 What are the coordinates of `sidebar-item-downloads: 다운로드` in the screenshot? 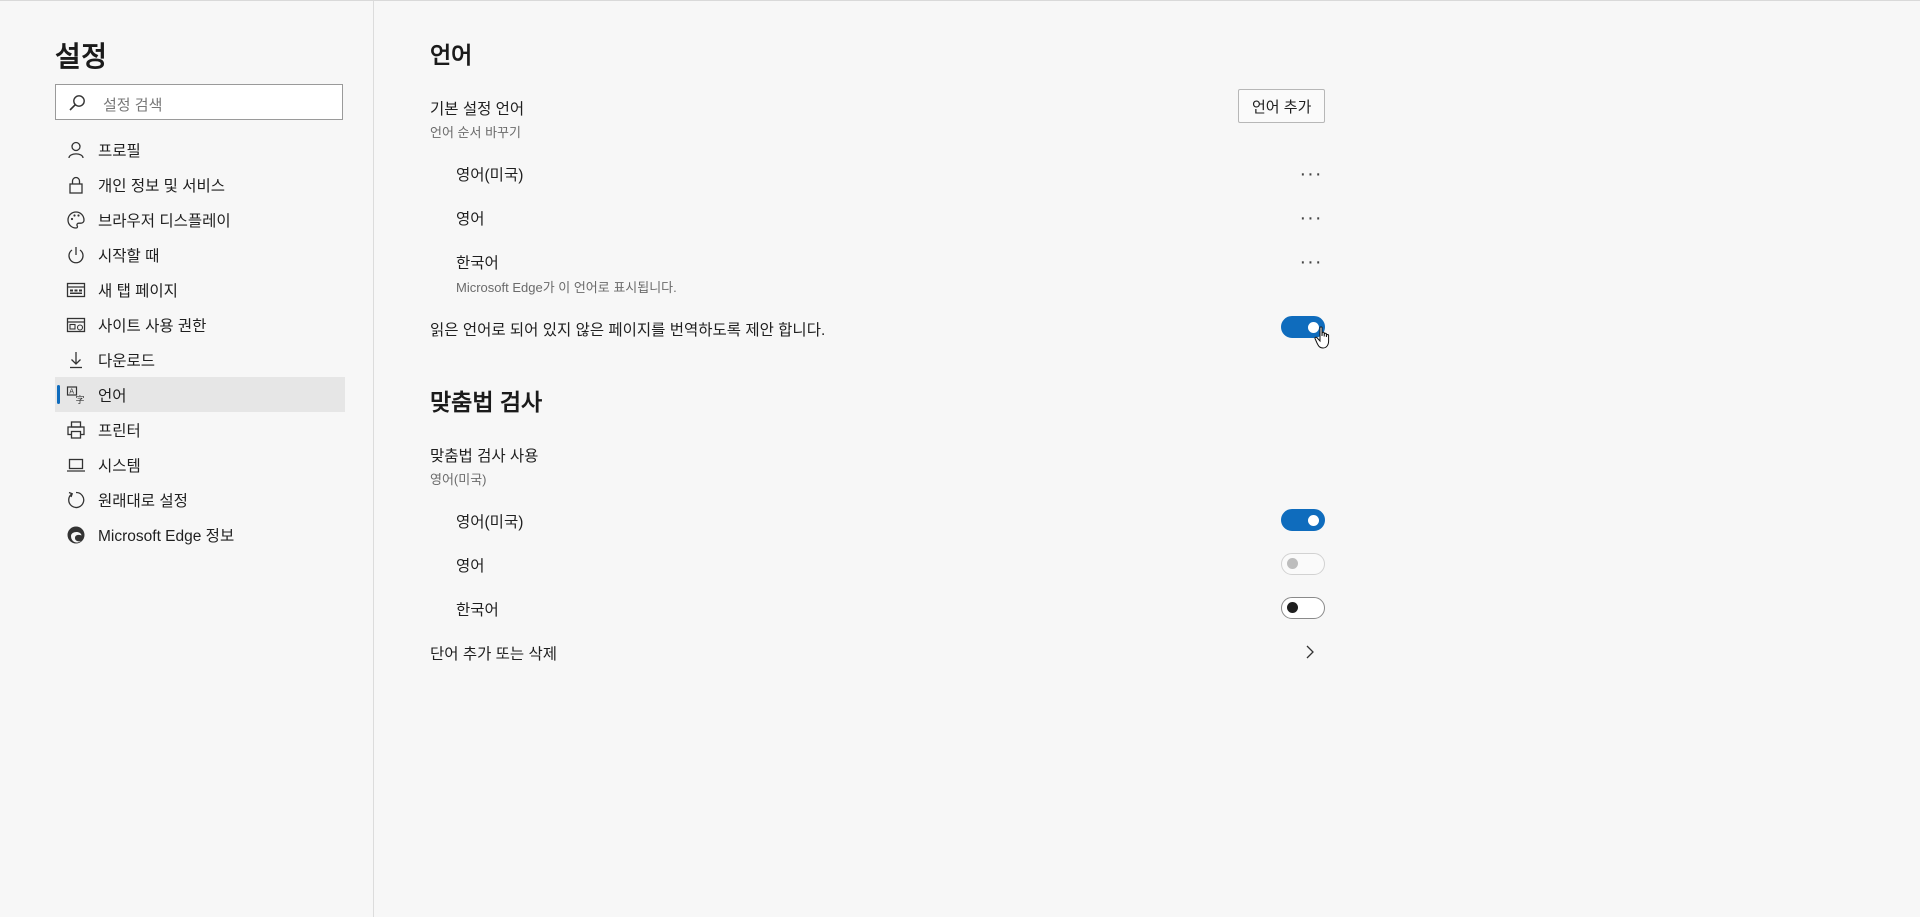 It's located at (200, 359).